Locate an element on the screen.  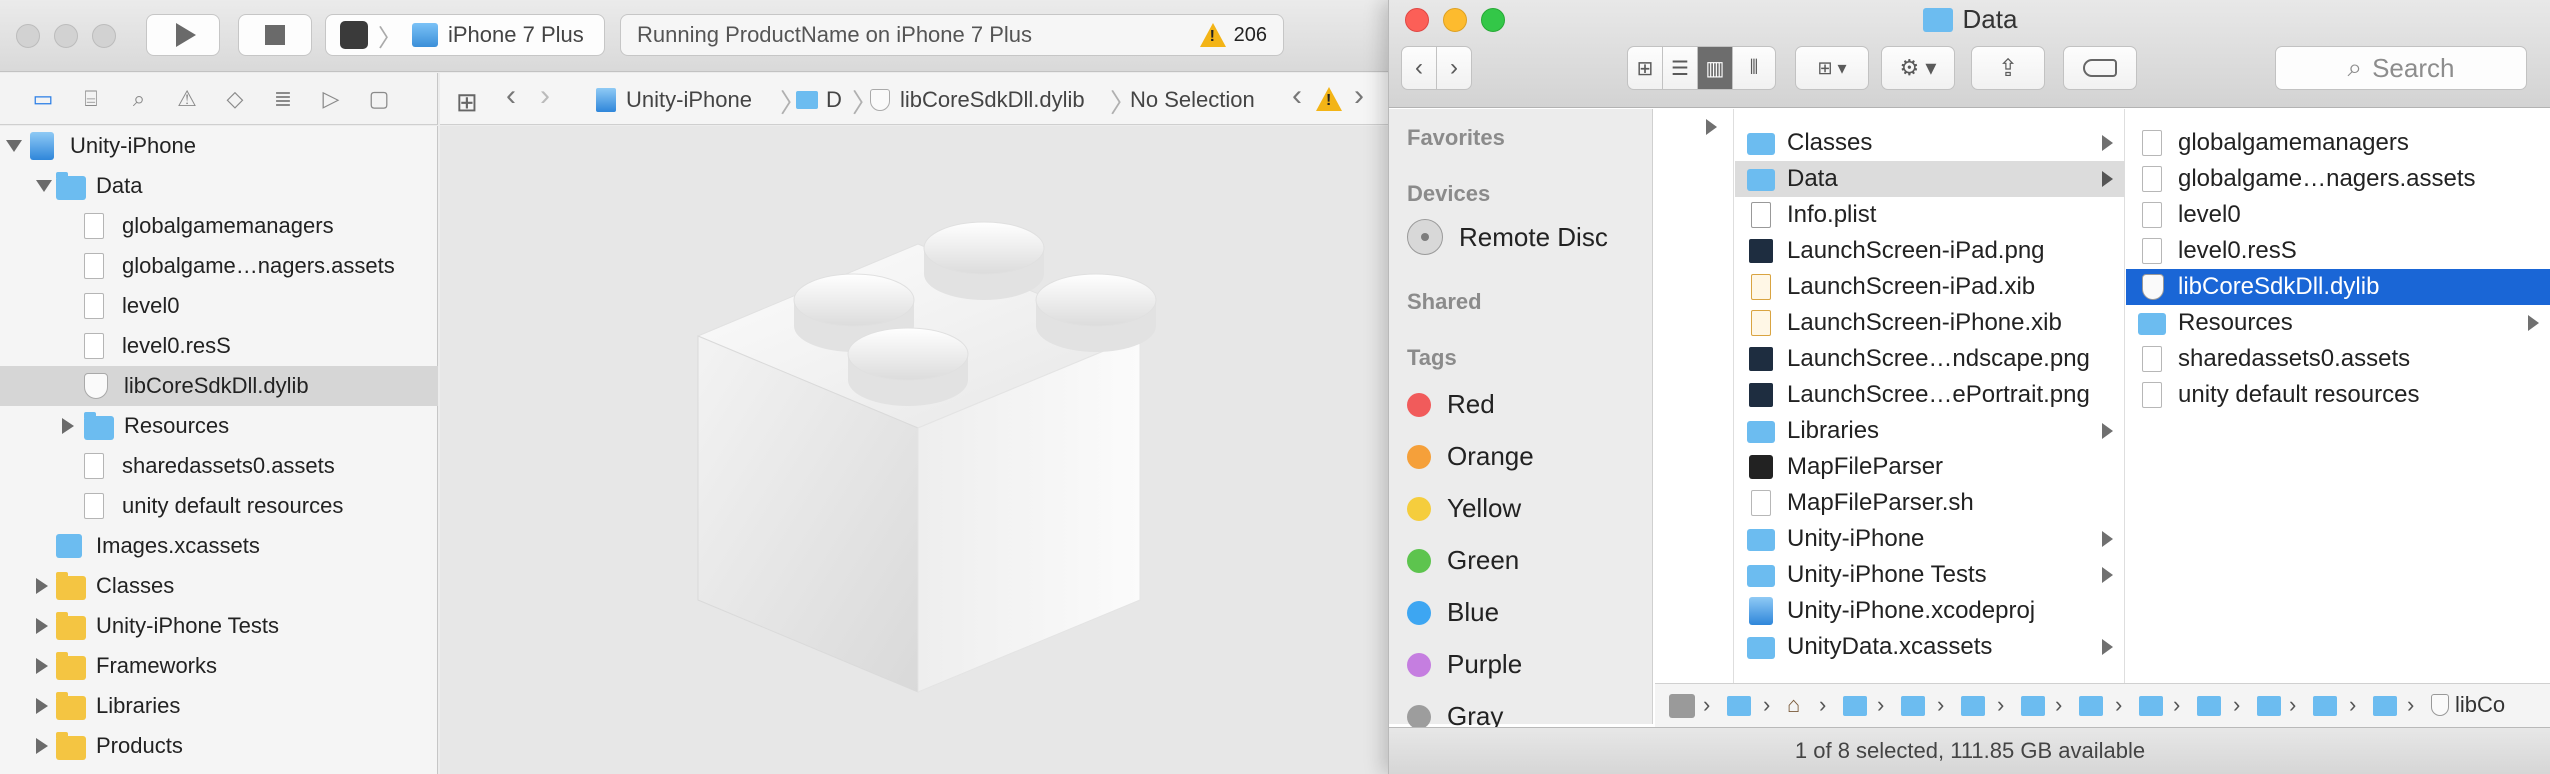
jump-bar-project: Unity-iPhone is located at coordinates (674, 100).